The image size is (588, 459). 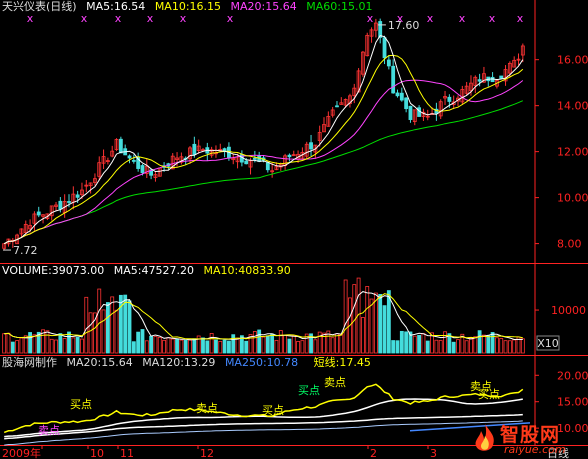 I want to click on ma10-label: MA10:16.15, so click(x=188, y=6).